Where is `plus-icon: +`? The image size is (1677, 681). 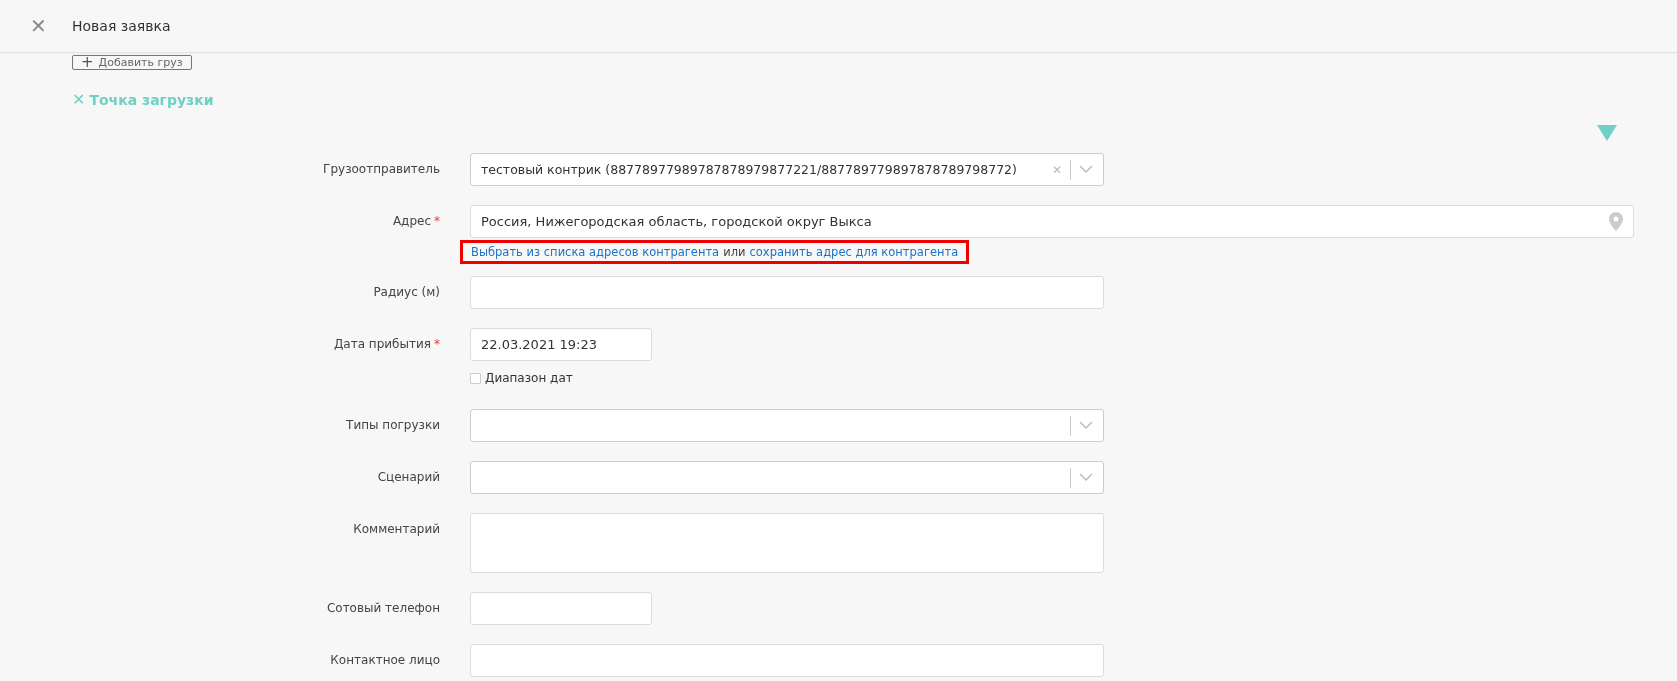
plus-icon: + is located at coordinates (87, 62).